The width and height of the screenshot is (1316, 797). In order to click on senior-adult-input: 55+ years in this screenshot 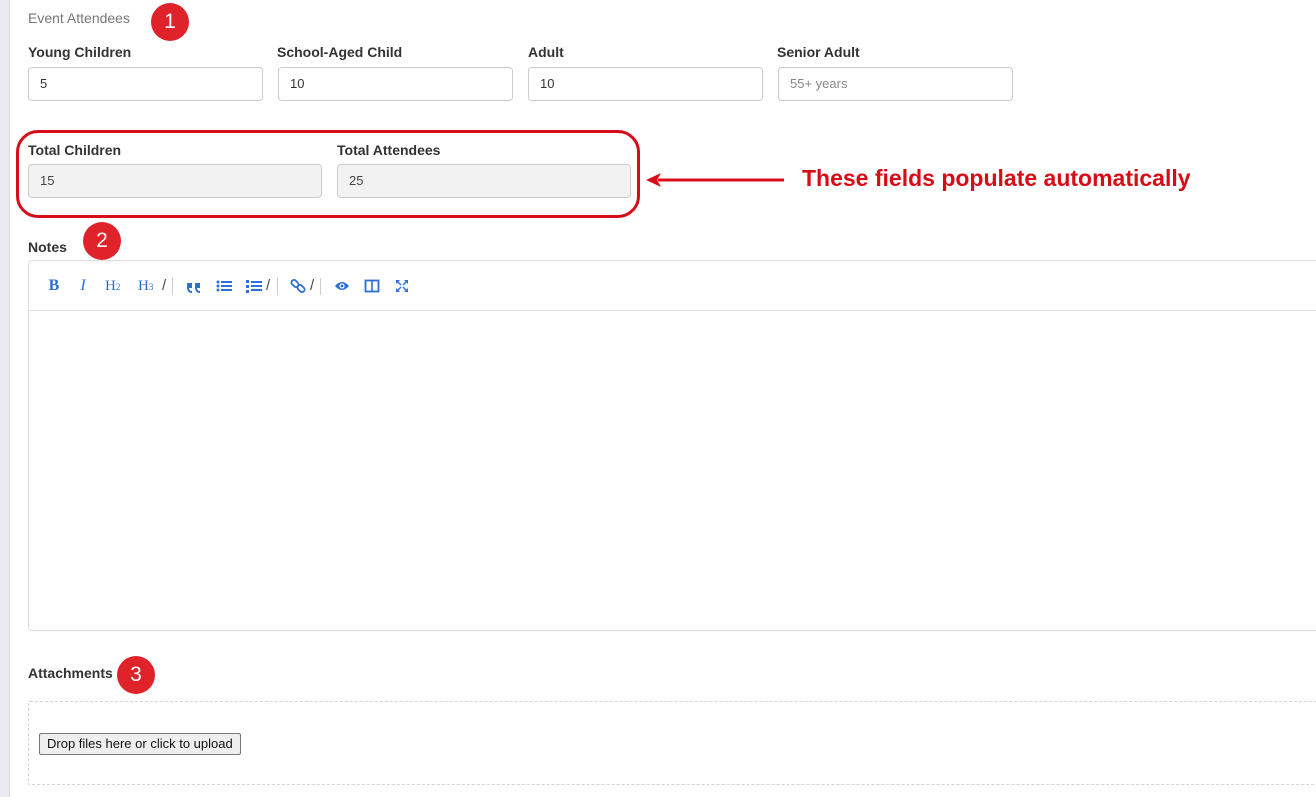, I will do `click(895, 84)`.